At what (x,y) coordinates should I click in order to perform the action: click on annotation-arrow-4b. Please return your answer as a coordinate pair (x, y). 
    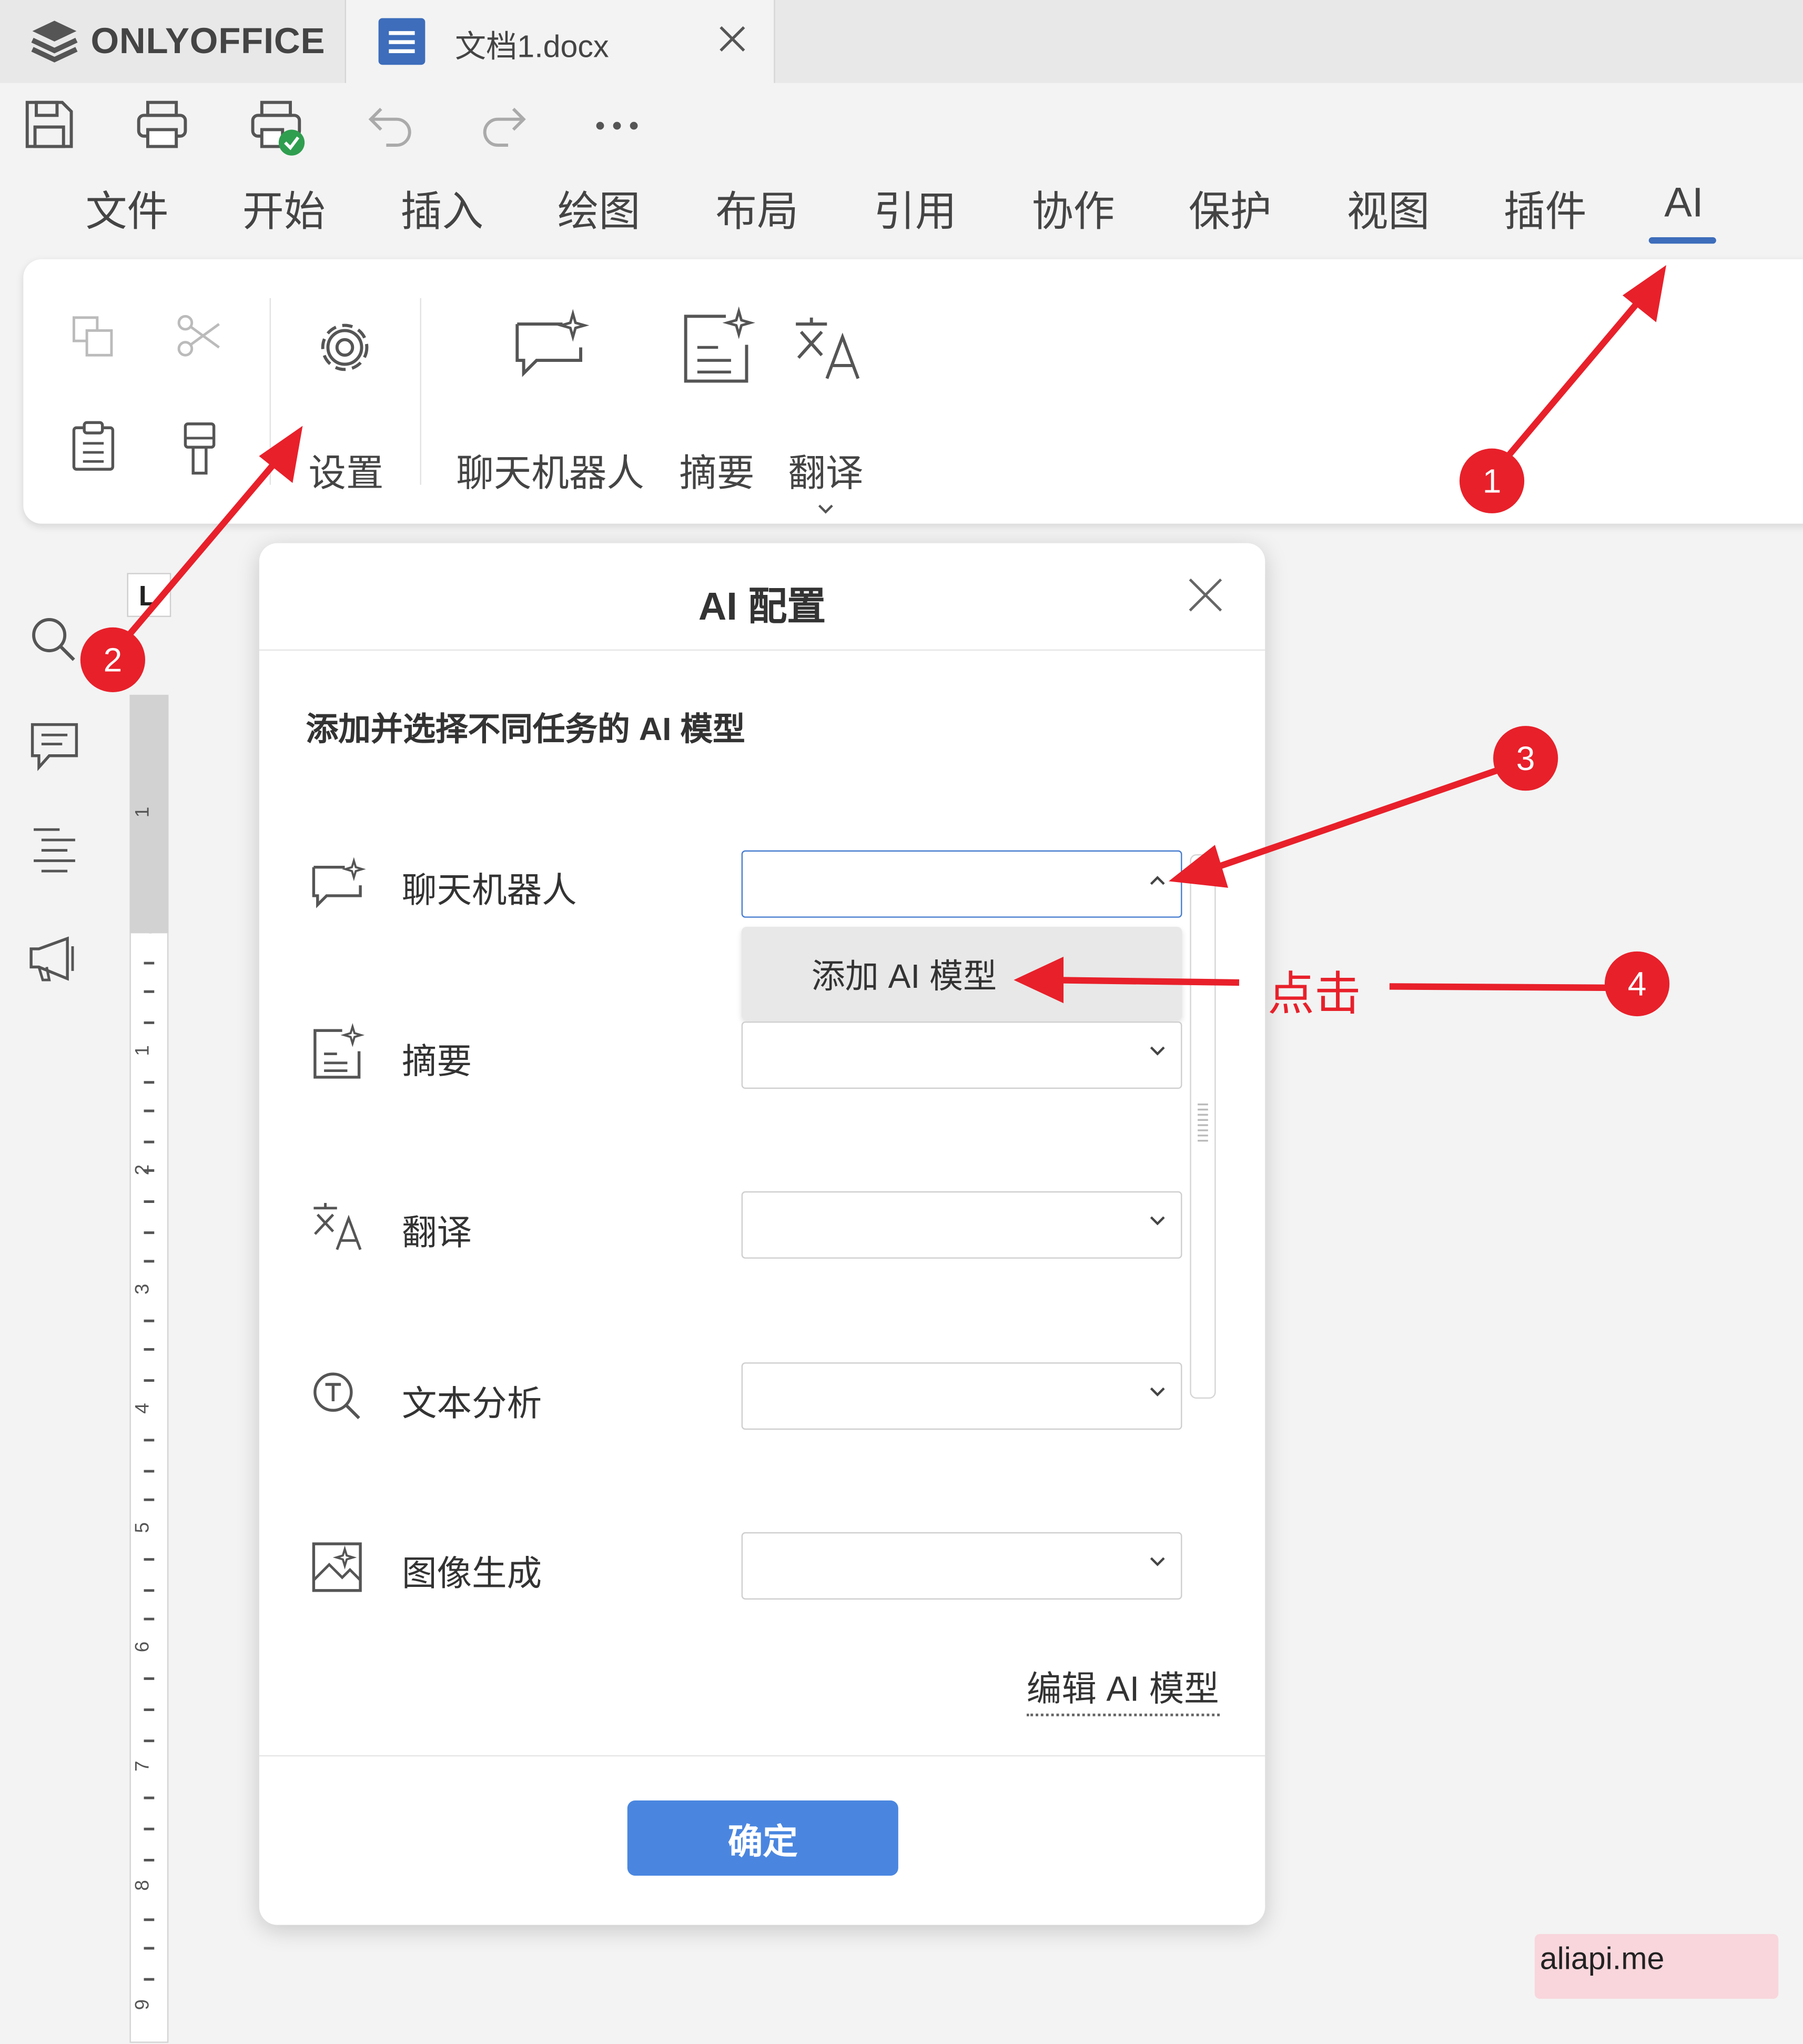
    Looking at the image, I should click on (1498, 987).